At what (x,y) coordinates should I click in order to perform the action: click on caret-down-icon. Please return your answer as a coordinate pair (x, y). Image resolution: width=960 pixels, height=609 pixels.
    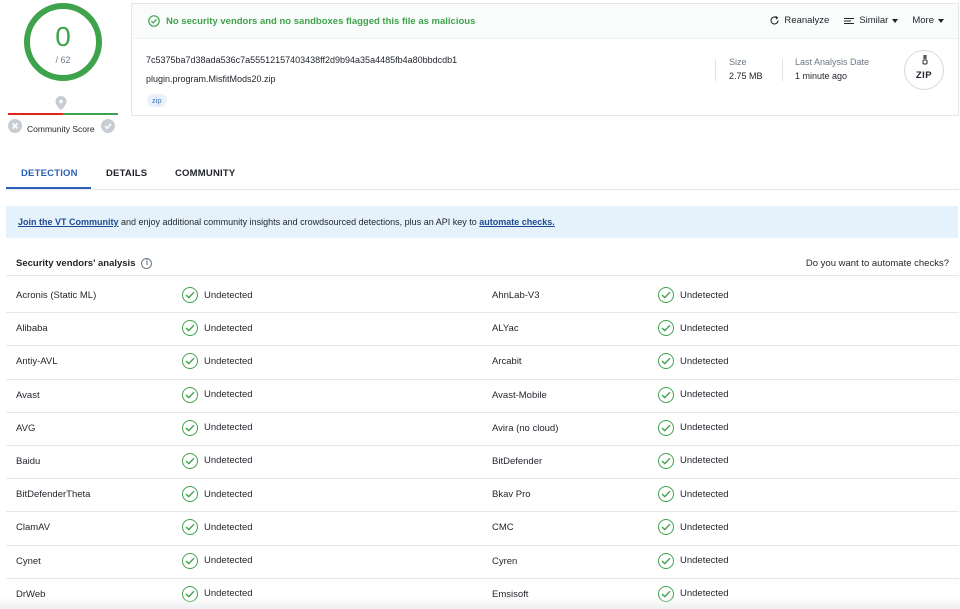
    Looking at the image, I should click on (895, 20).